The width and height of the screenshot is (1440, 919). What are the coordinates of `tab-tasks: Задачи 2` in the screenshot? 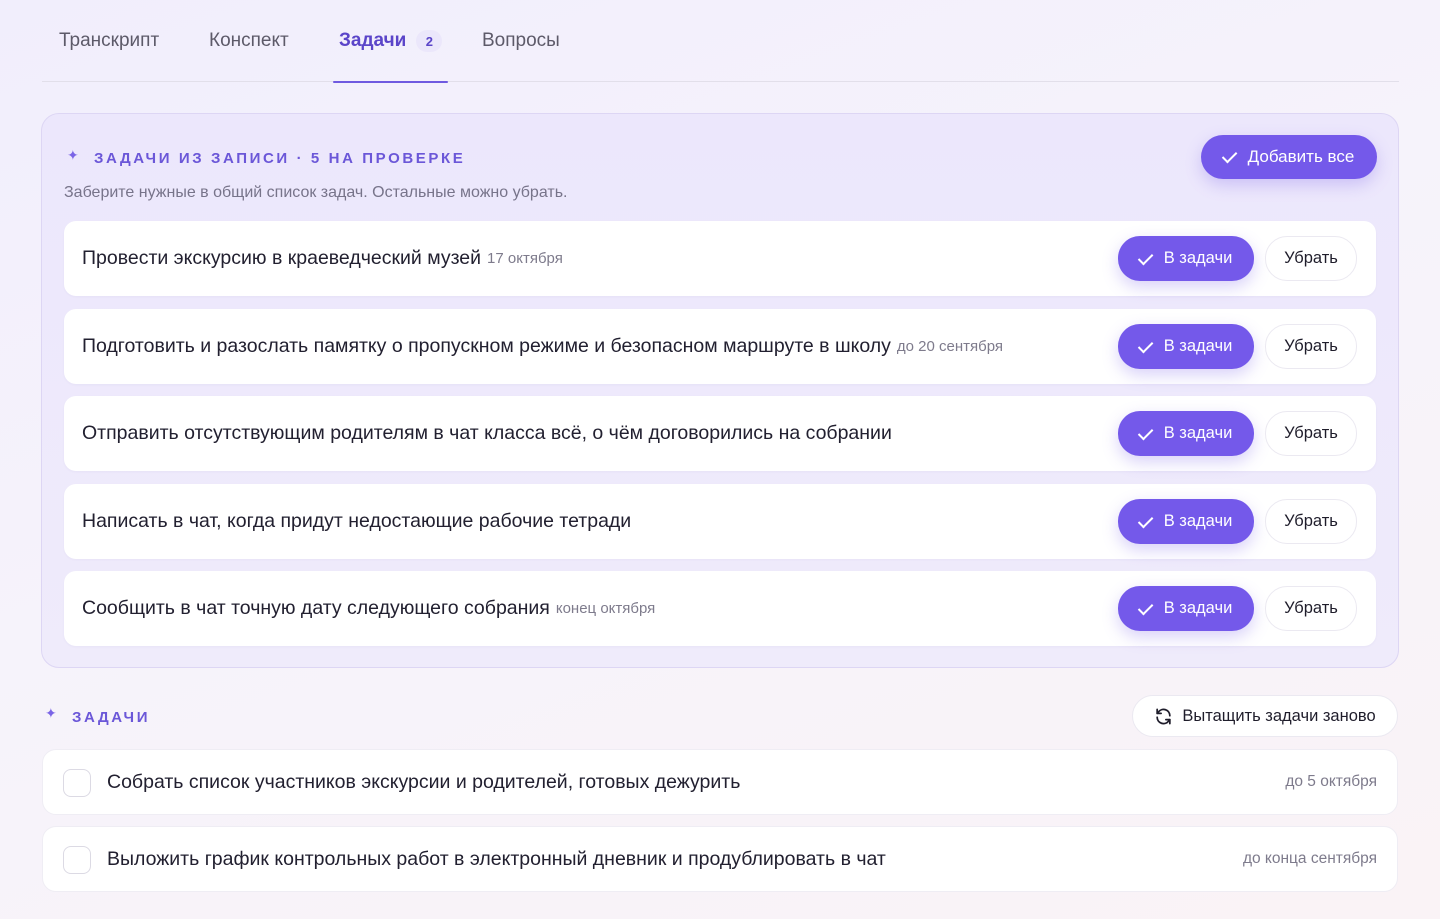 It's located at (390, 41).